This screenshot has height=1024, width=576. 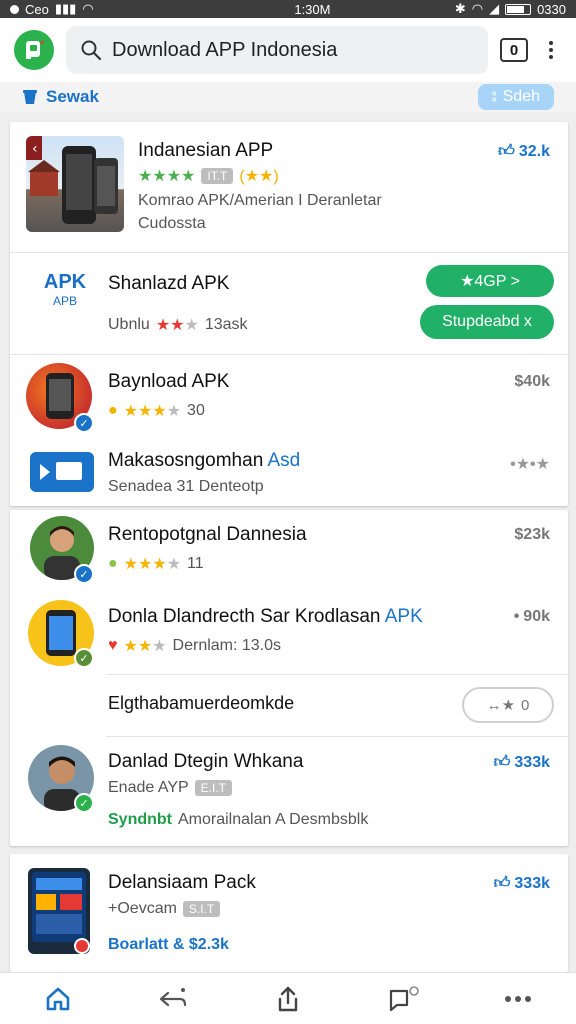 I want to click on app-rating: ● ★★★★ 30, so click(x=156, y=411).